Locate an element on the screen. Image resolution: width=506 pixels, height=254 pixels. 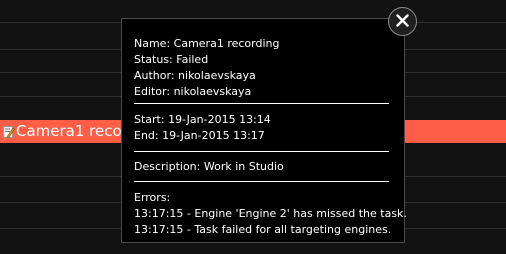
event-status: Status: Failed is located at coordinates (171, 59).